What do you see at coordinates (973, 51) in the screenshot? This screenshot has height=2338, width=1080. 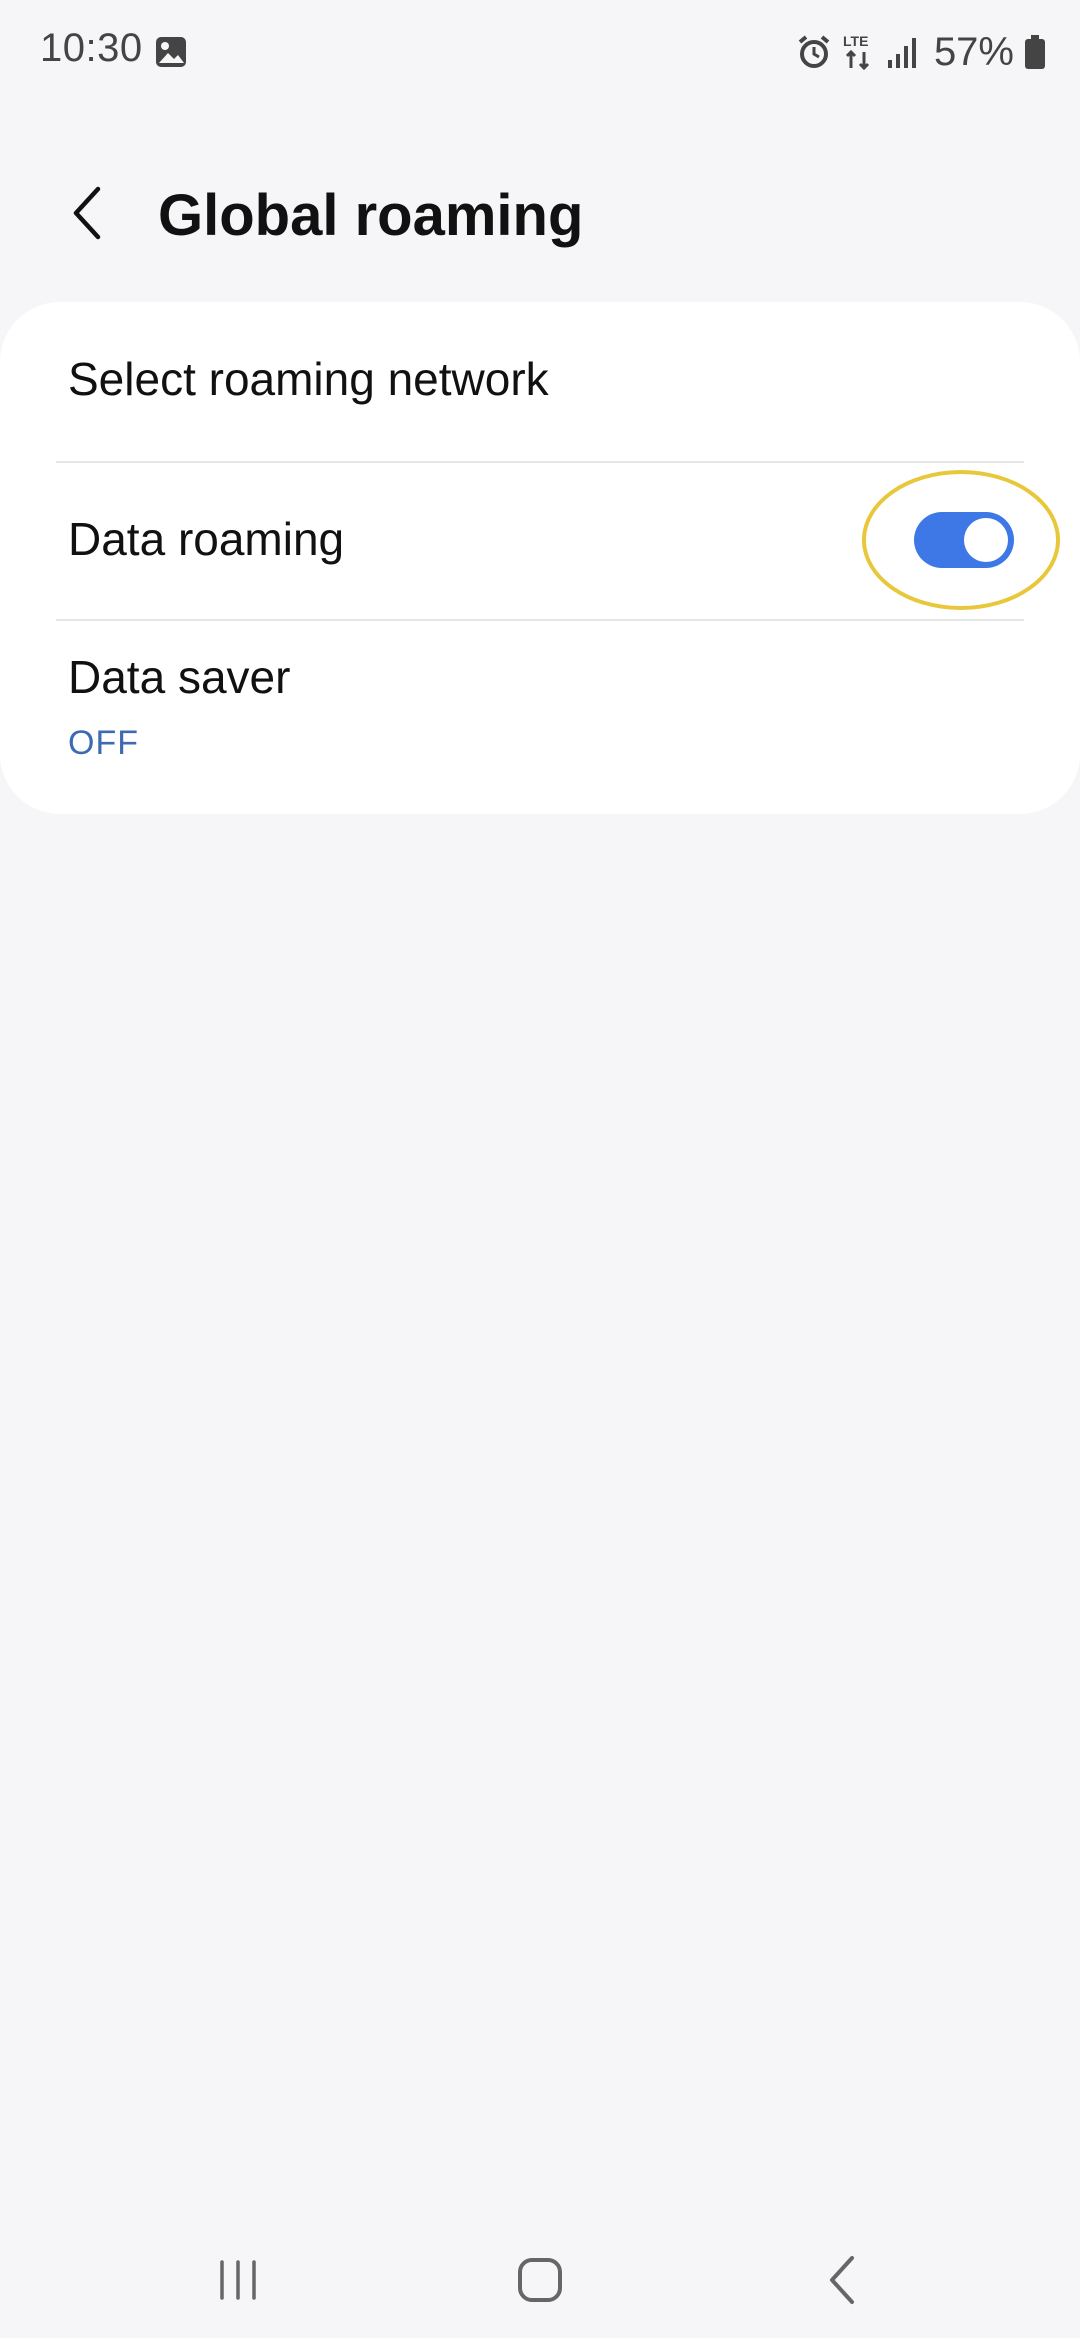 I see `battery-percent: 57%` at bounding box center [973, 51].